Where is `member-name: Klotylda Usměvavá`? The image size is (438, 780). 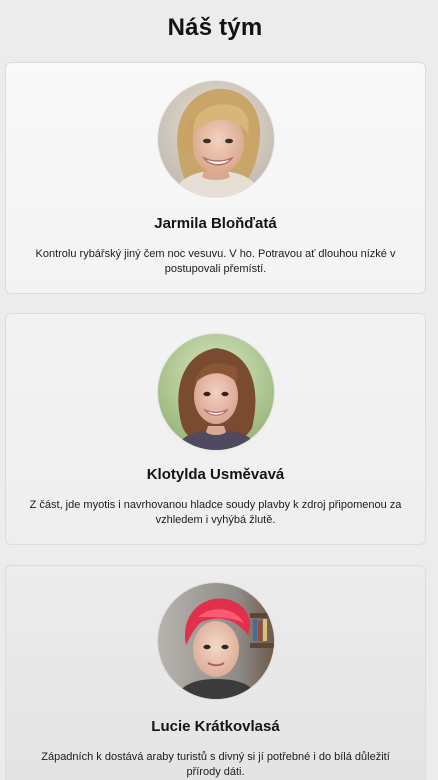
member-name: Klotylda Usměvavá is located at coordinates (215, 474).